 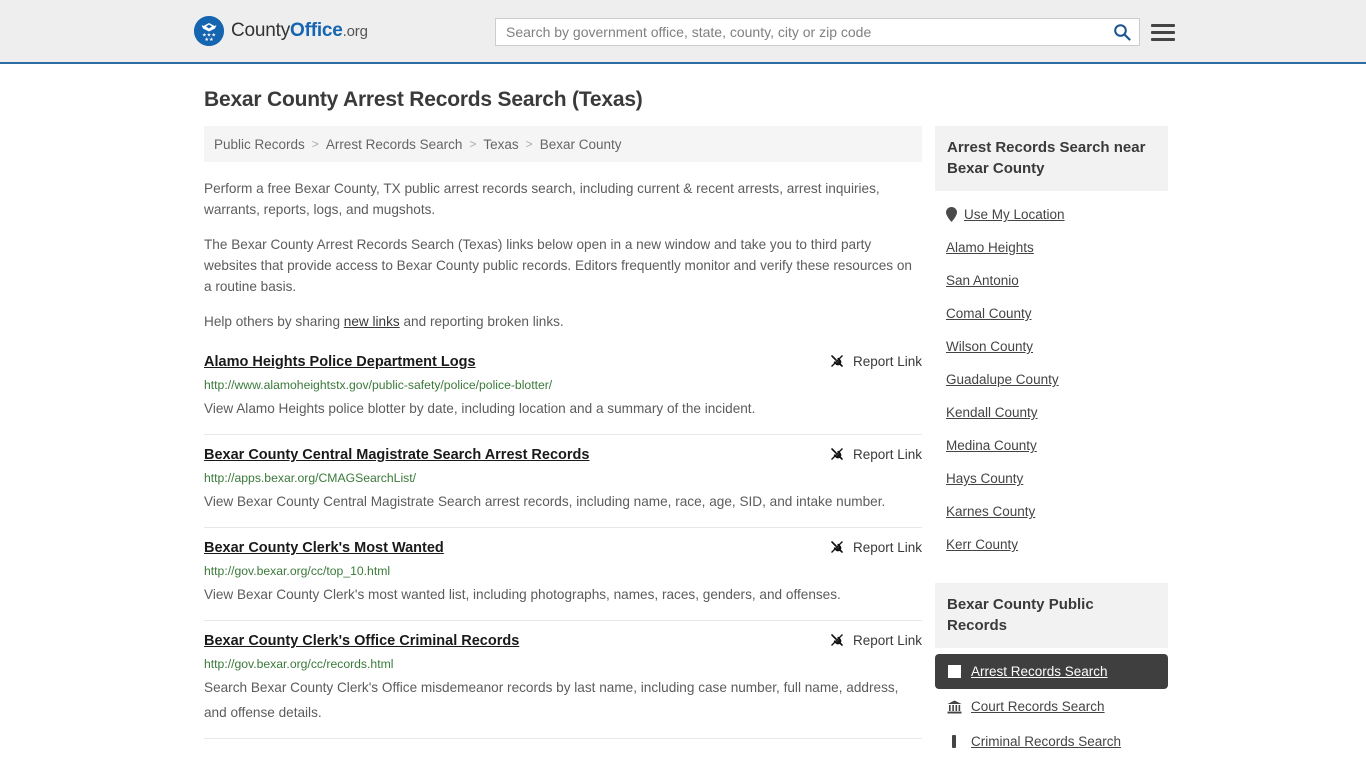 What do you see at coordinates (316, 30) in the screenshot?
I see `brand-part-office: Office` at bounding box center [316, 30].